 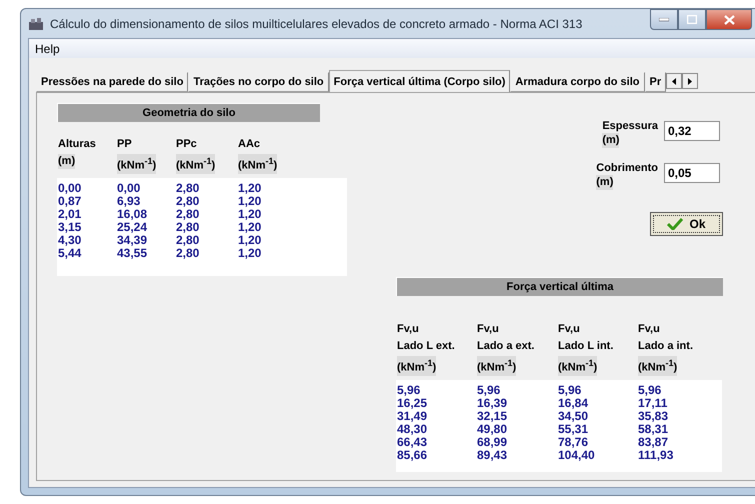 What do you see at coordinates (627, 168) in the screenshot?
I see `field-label: Cobrimento` at bounding box center [627, 168].